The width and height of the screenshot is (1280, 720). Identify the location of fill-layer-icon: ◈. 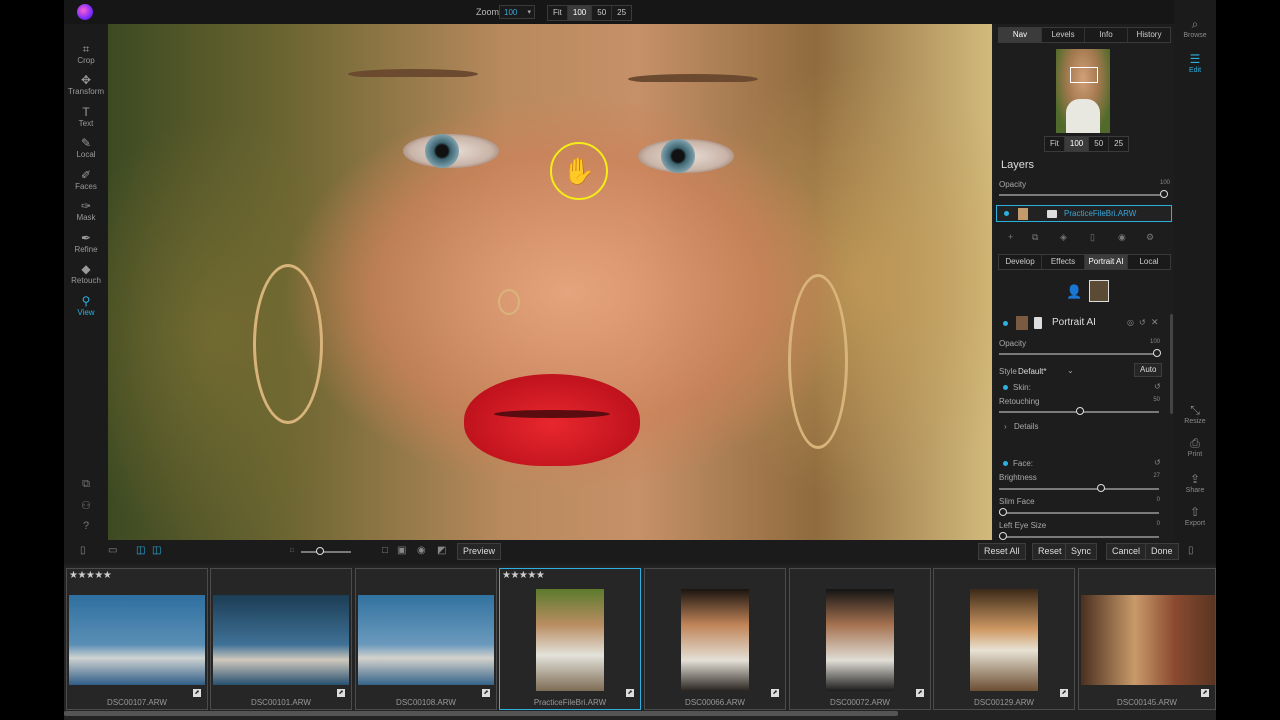
(1063, 237).